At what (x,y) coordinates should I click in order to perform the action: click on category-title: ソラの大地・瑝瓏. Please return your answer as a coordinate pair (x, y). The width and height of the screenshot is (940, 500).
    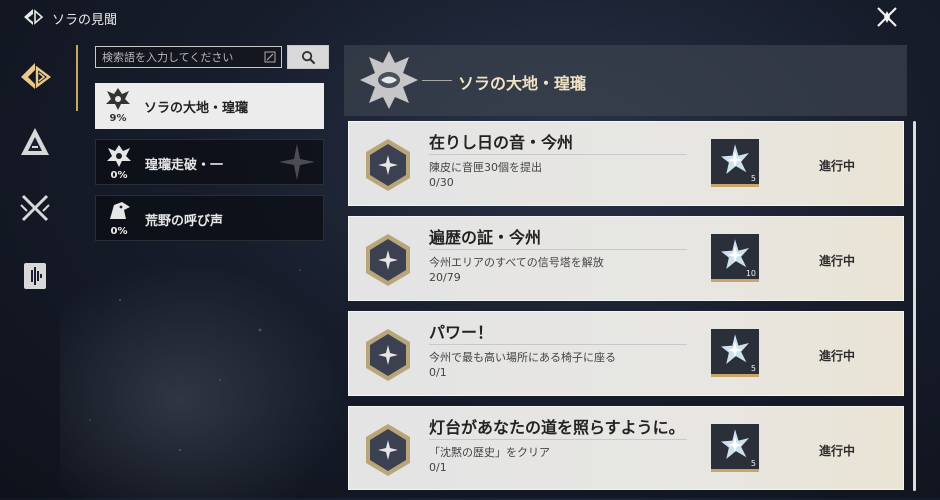
    Looking at the image, I should click on (522, 83).